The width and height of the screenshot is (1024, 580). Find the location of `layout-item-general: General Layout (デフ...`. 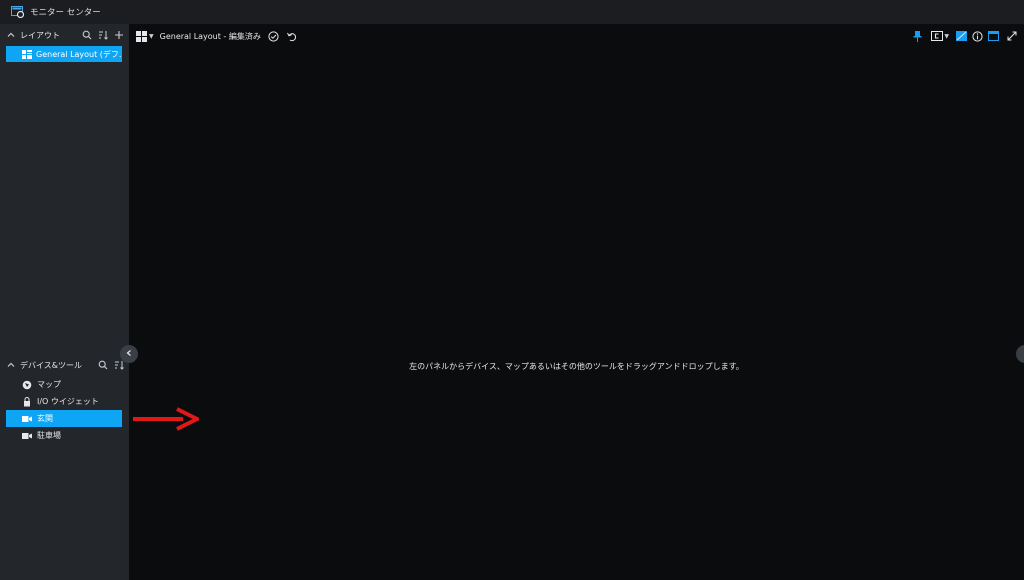

layout-item-general: General Layout (デフ... is located at coordinates (64, 54).